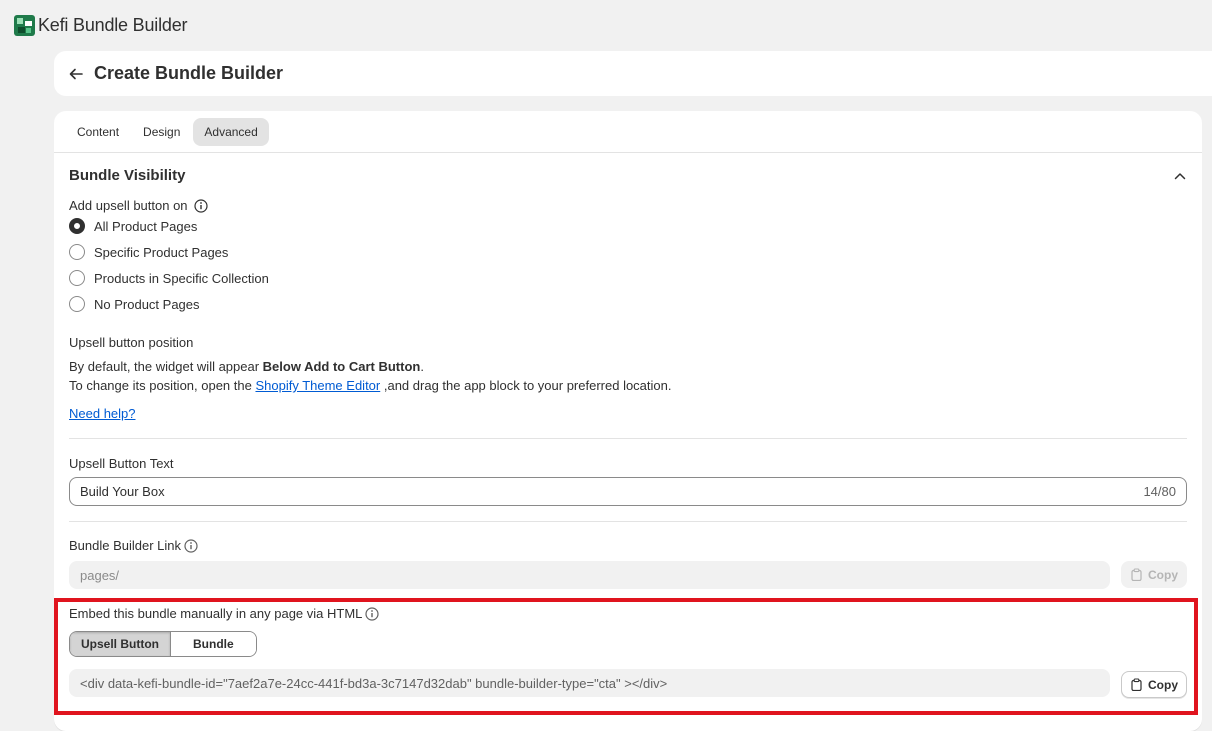 This screenshot has height=731, width=1212. I want to click on radio-label: Products in Specific Collection, so click(181, 278).